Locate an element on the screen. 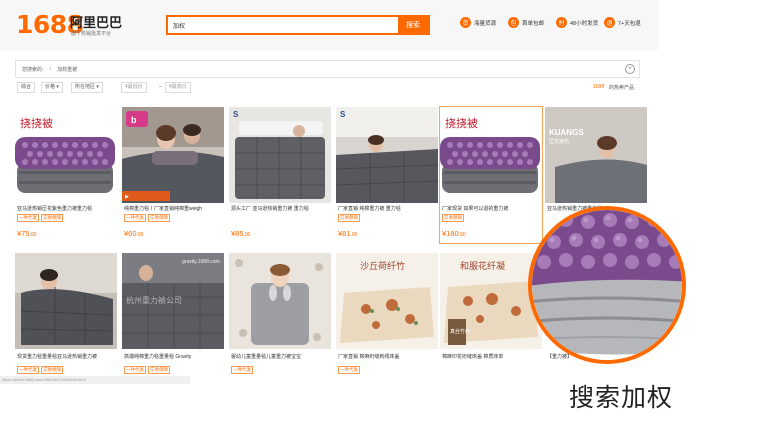 This screenshot has height=433, width=770. product-title: 厂家现货 如果可以退的重力被 is located at coordinates (492, 208).